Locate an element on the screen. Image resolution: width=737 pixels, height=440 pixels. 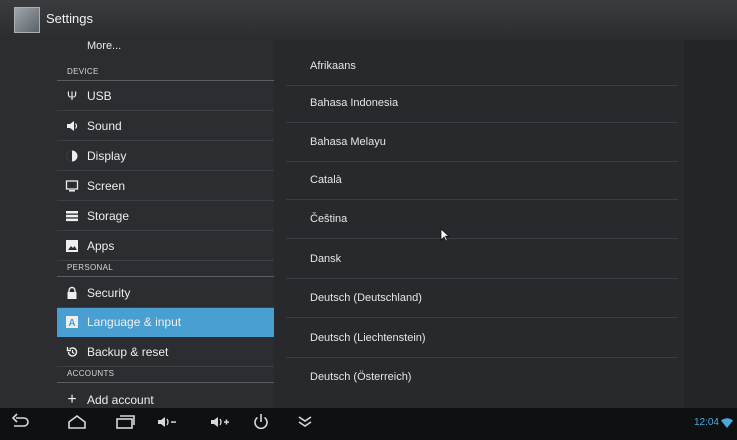
list-item: Bahasa Melayu is located at coordinates (482, 142).